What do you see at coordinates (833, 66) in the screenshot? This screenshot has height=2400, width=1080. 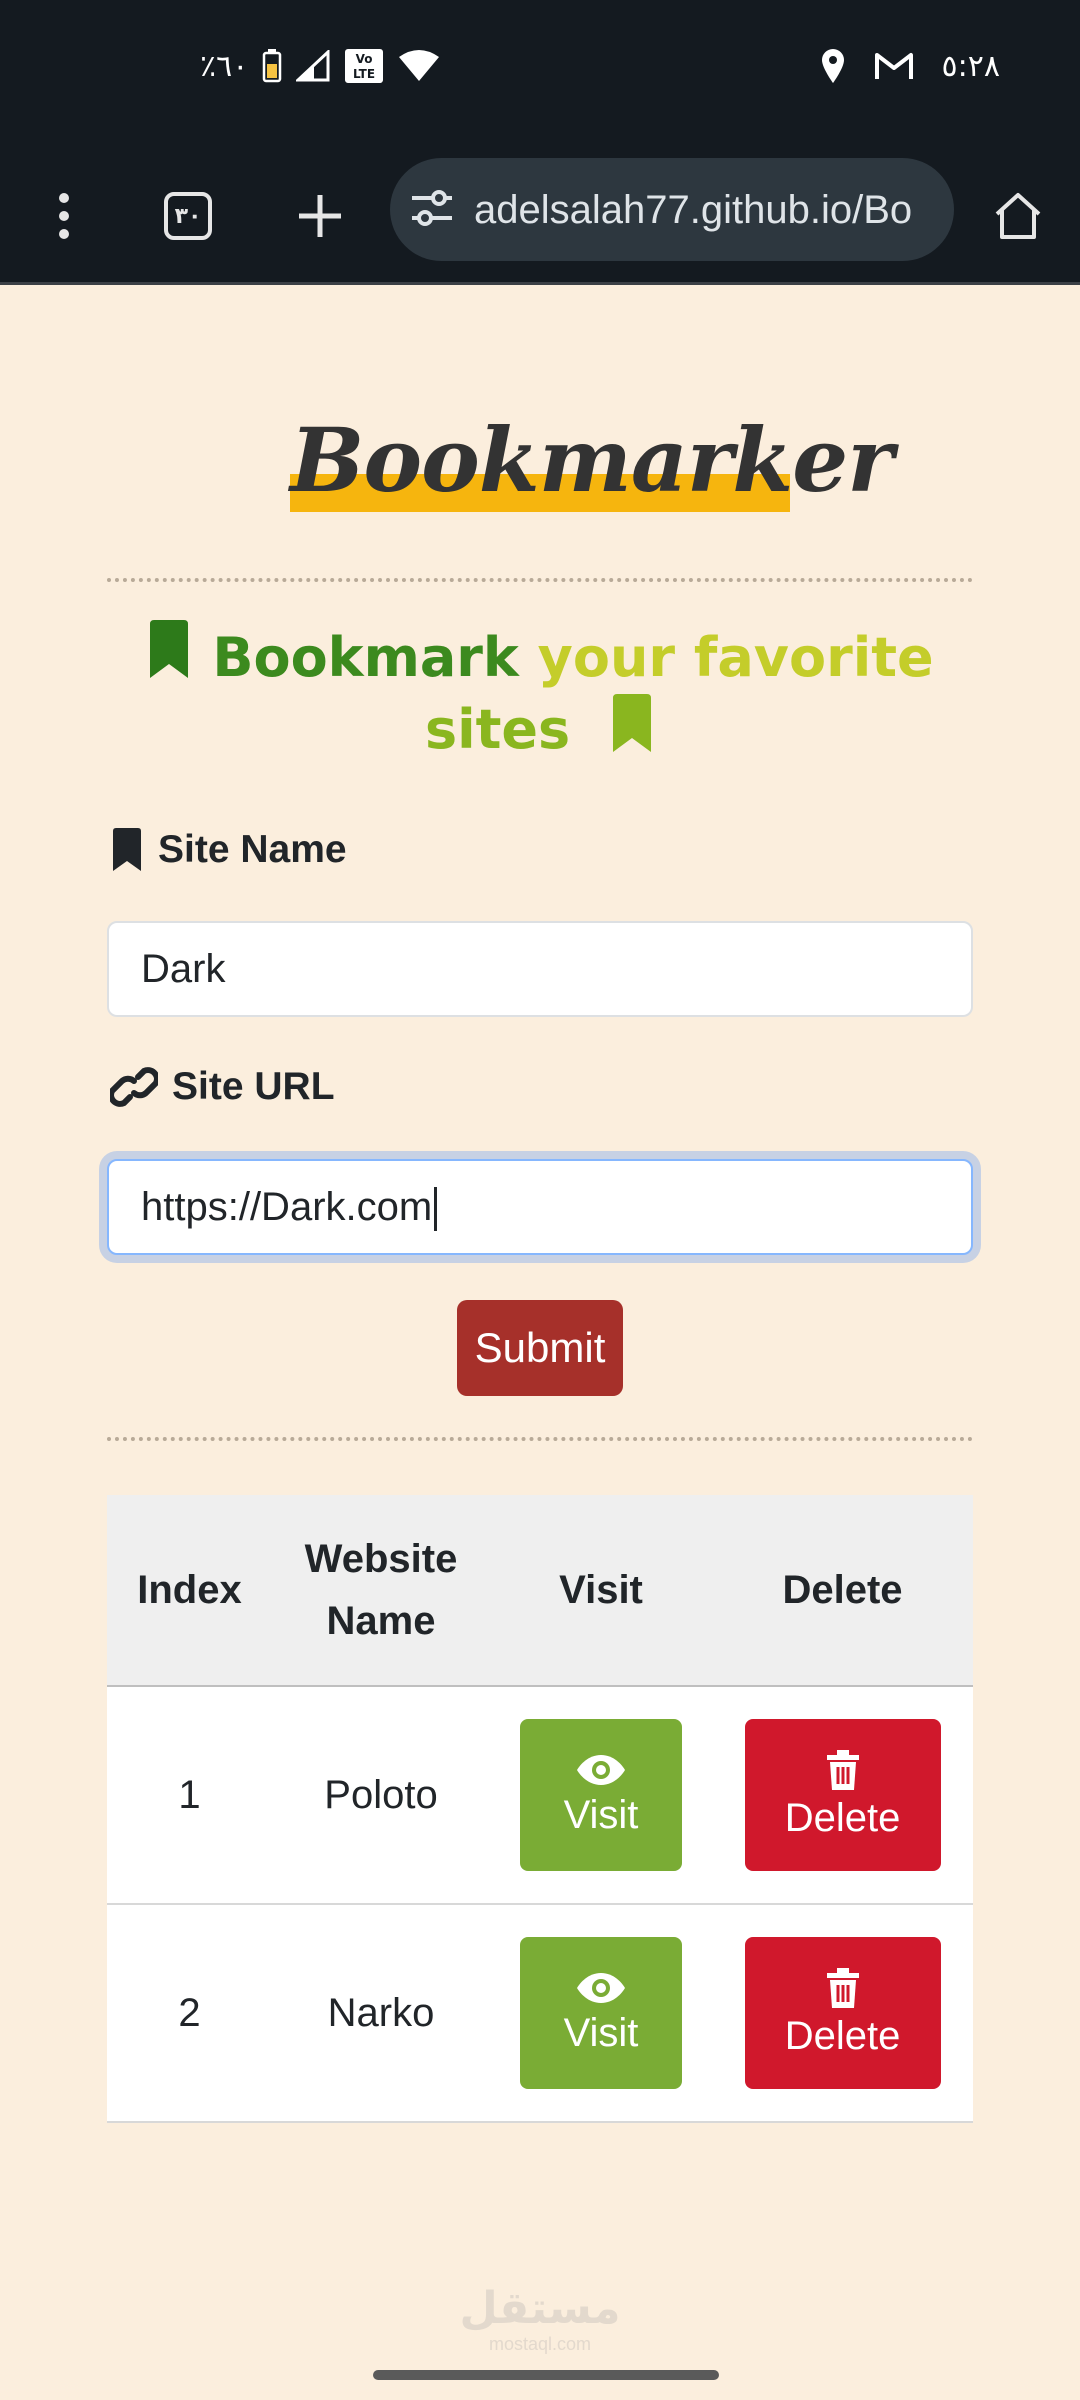 I see `location-icon` at bounding box center [833, 66].